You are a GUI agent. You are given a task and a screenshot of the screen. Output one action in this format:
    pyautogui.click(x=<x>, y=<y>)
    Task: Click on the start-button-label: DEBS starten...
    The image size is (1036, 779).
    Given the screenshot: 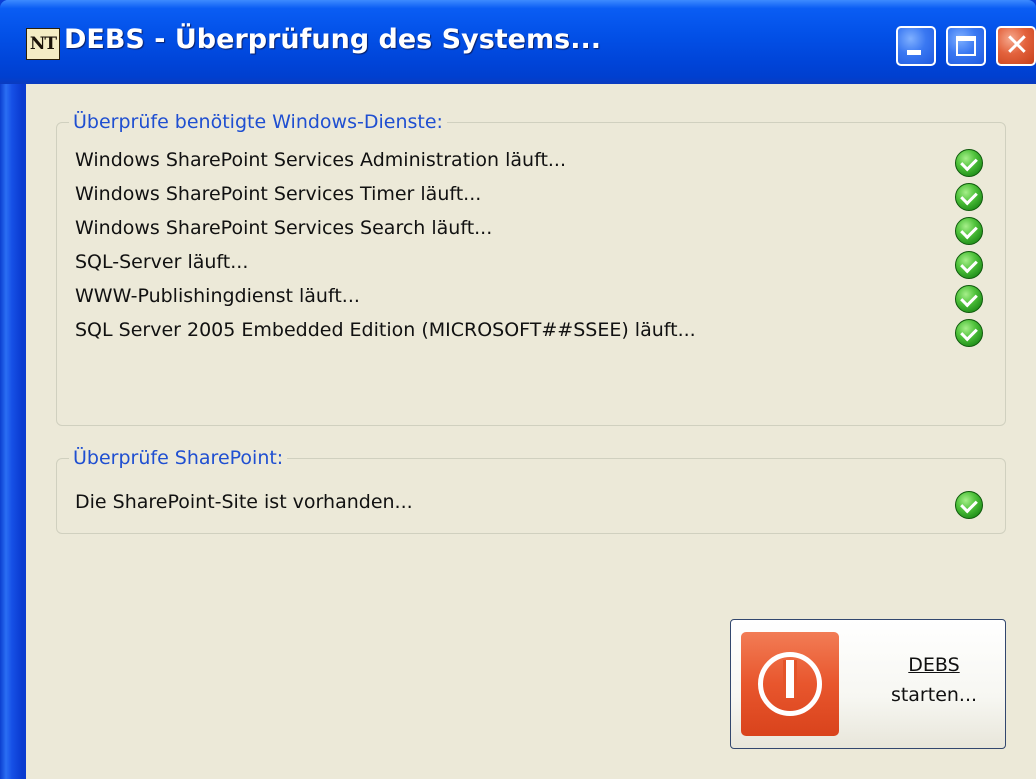 What is the action you would take?
    pyautogui.click(x=934, y=680)
    